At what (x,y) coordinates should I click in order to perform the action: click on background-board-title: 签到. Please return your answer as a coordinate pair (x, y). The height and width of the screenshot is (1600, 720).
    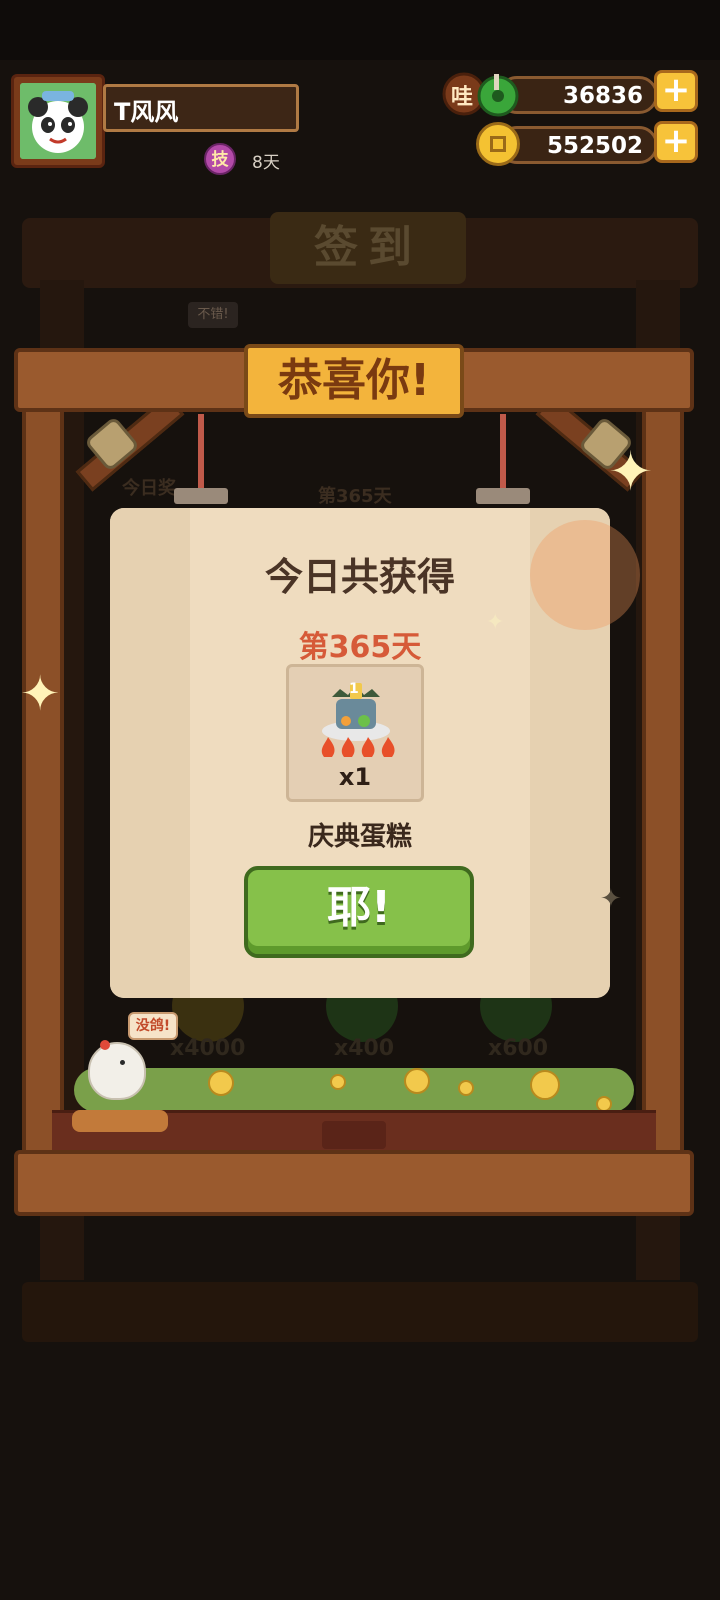
    Looking at the image, I should click on (368, 248).